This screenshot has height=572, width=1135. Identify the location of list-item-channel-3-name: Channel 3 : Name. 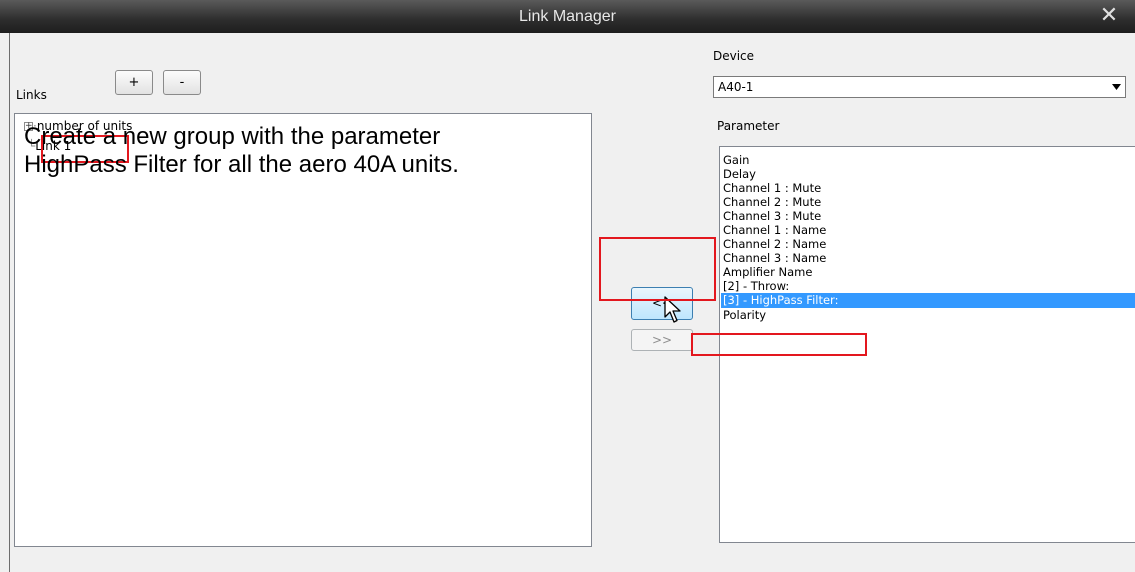
(928, 258).